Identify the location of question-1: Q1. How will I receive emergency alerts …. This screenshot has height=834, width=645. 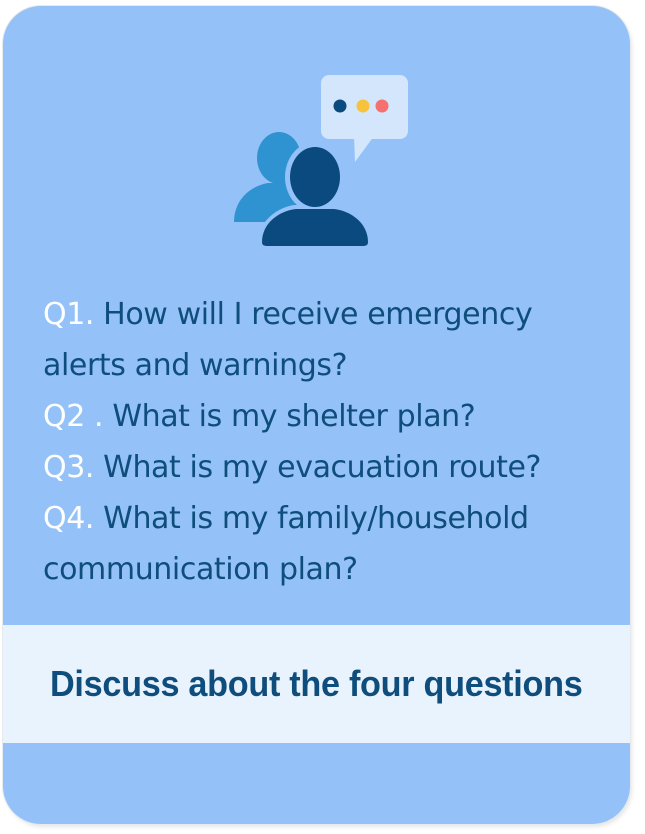
(333, 340).